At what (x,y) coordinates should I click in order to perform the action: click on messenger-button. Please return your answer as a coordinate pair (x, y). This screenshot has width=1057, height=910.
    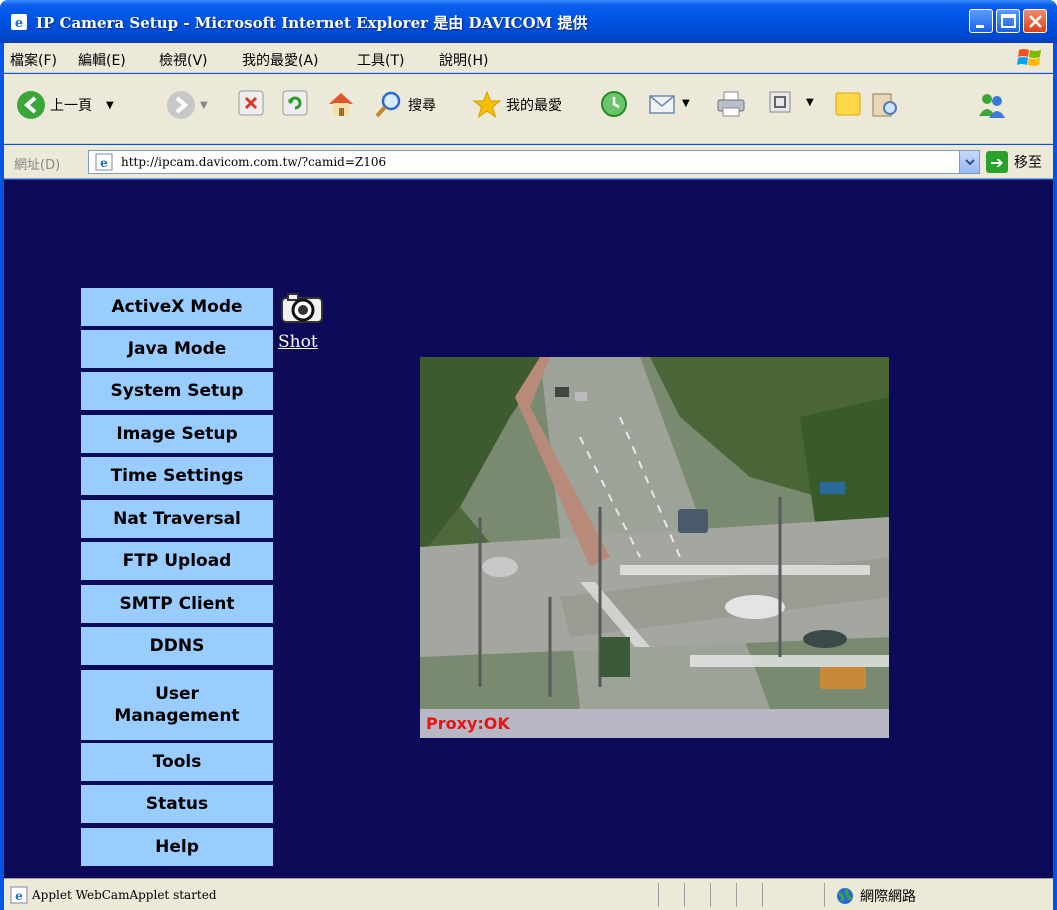
    Looking at the image, I should click on (992, 105).